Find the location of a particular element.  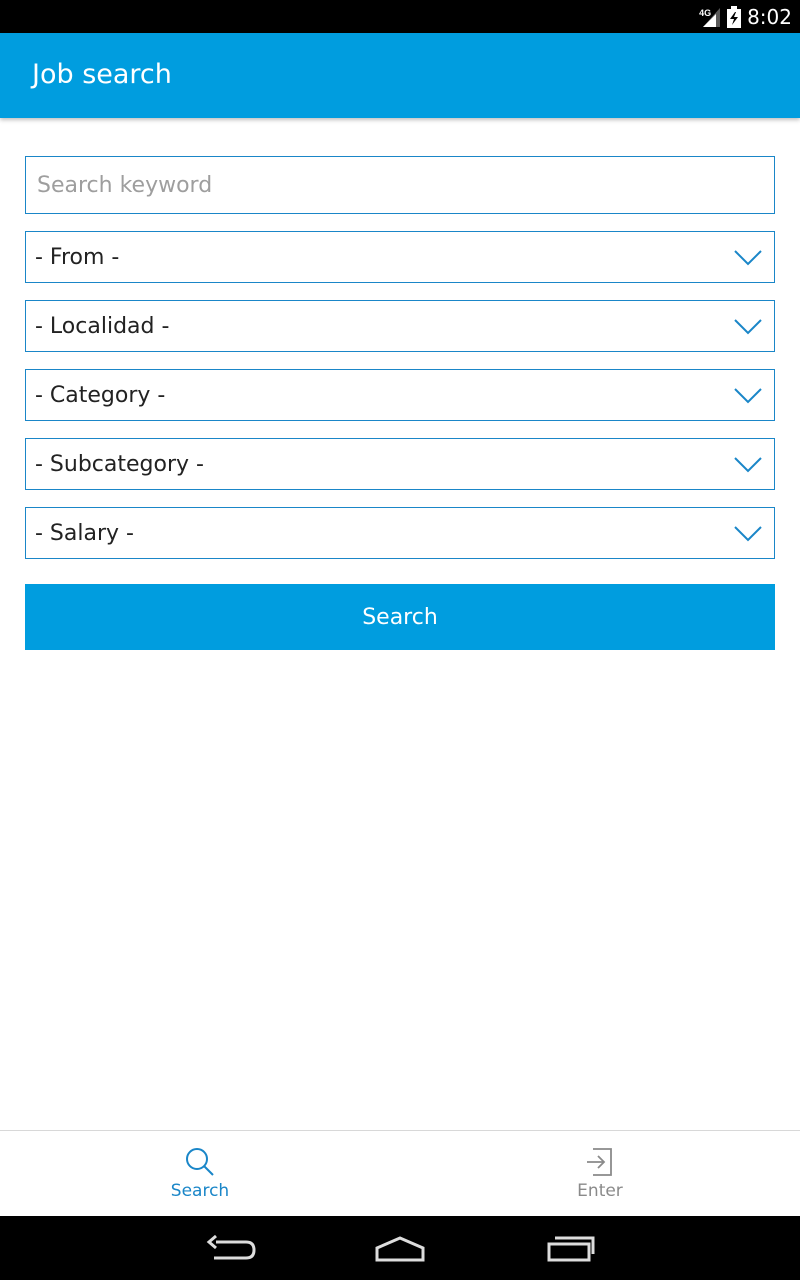

app-bar: Job search is located at coordinates (400, 75).